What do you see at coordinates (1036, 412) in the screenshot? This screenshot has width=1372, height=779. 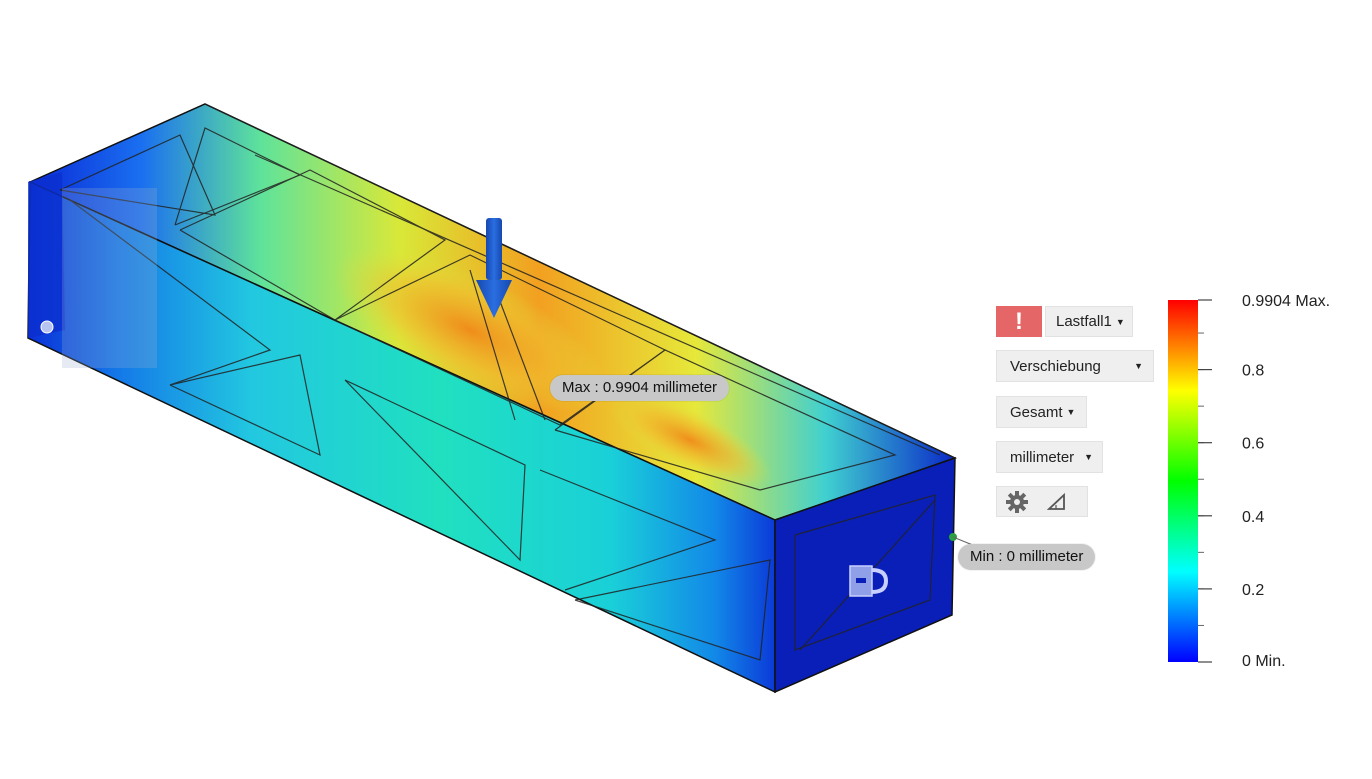 I see `component-label: Gesamt` at bounding box center [1036, 412].